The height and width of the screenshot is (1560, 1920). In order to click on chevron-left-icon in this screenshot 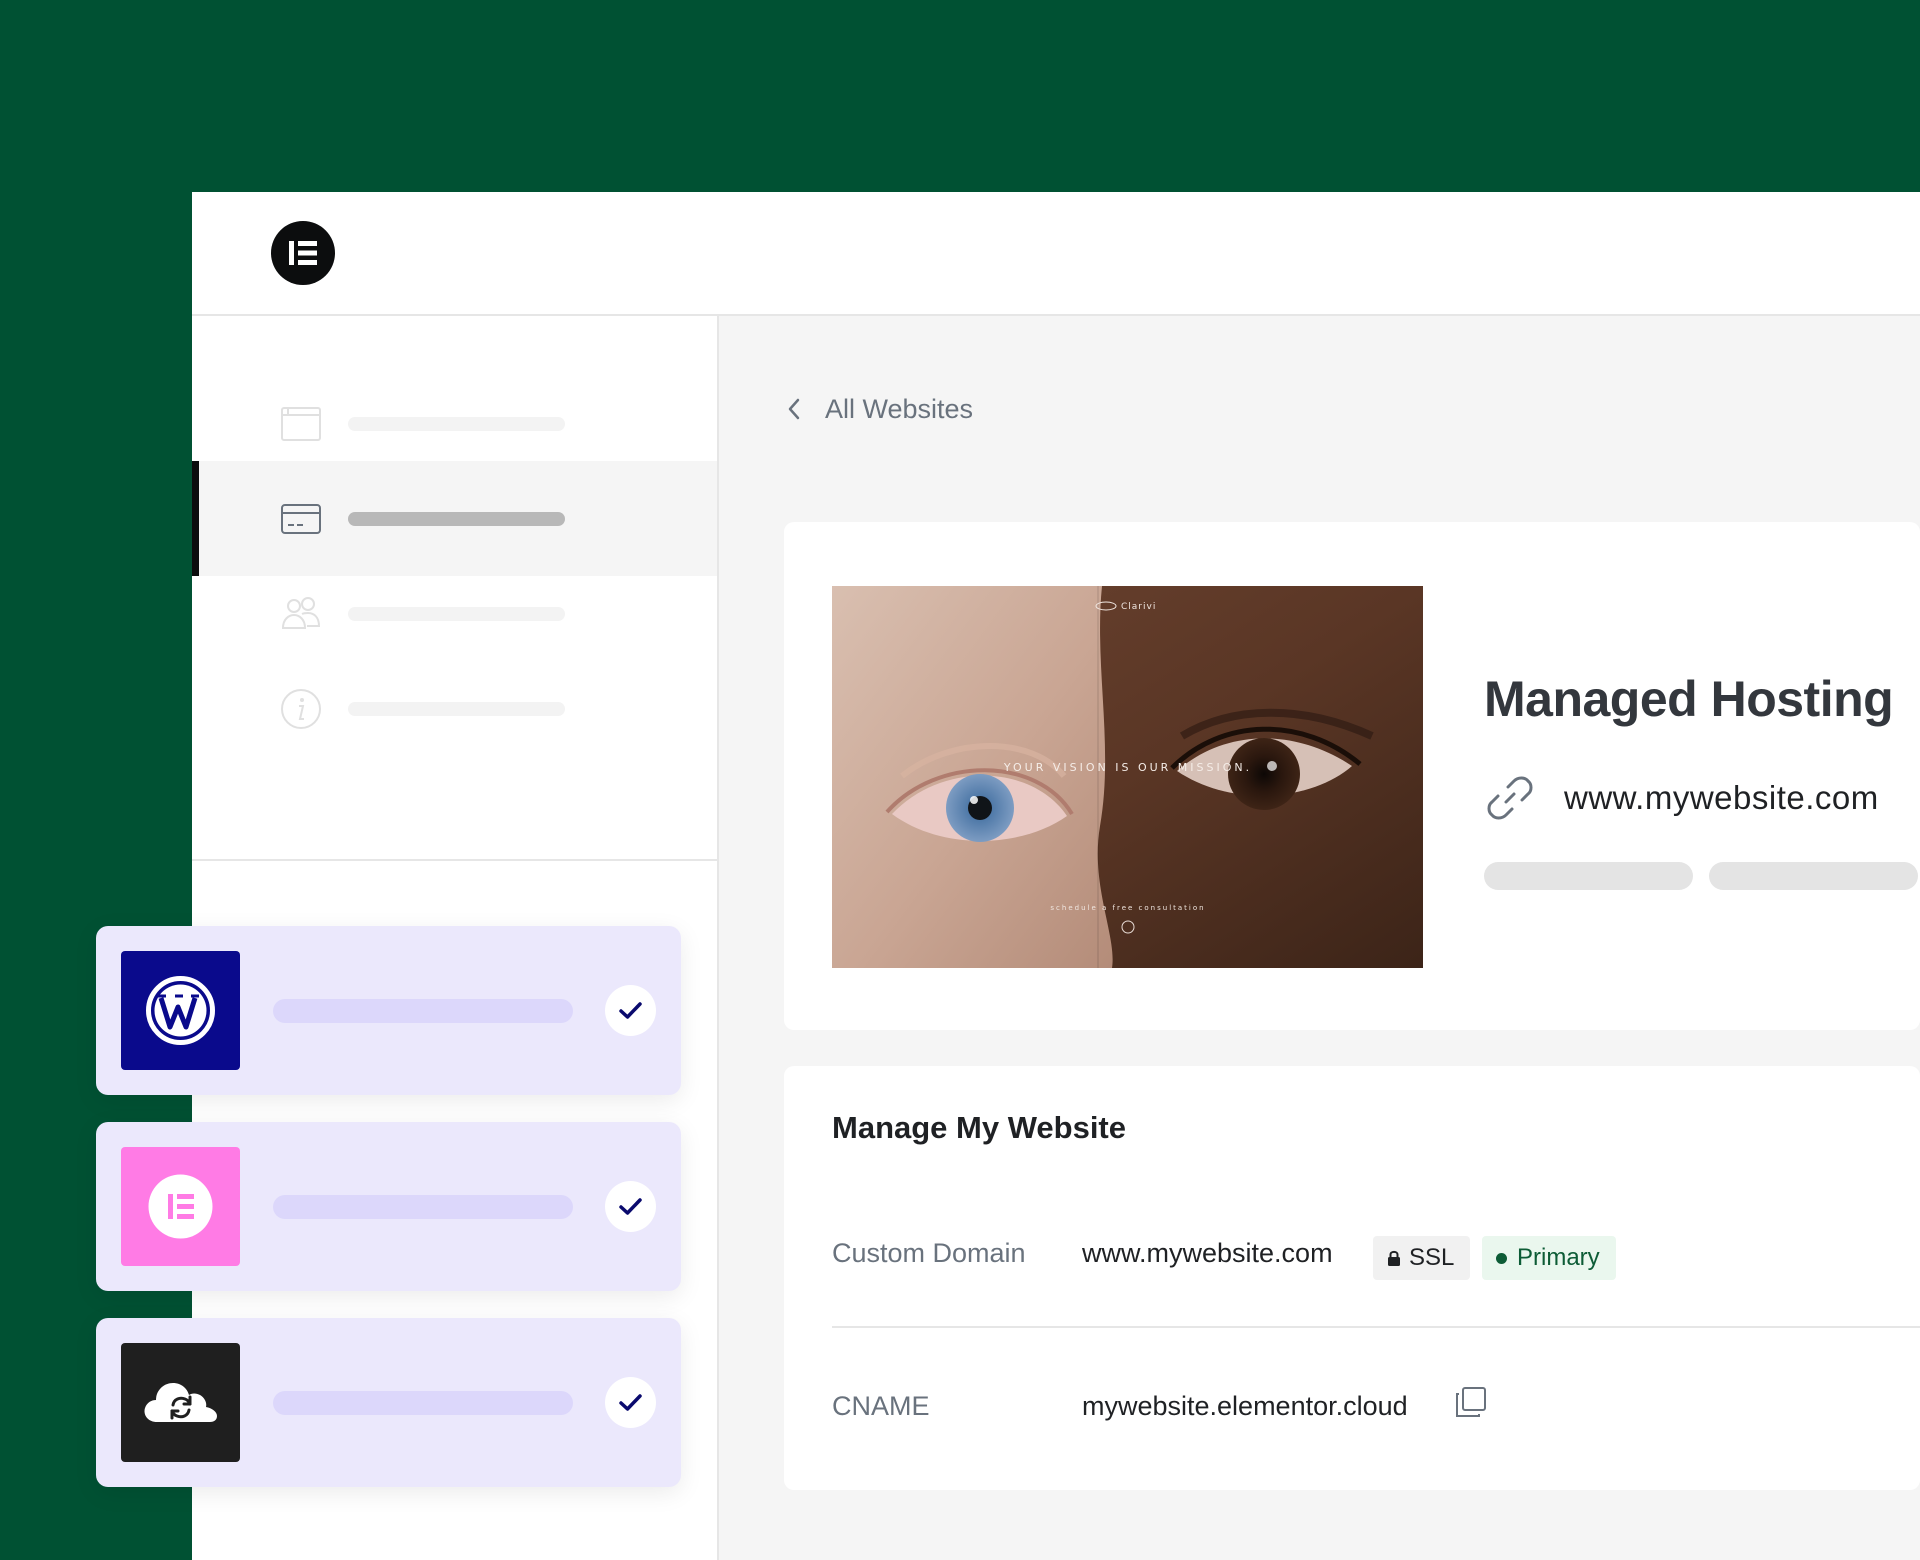, I will do `click(794, 409)`.